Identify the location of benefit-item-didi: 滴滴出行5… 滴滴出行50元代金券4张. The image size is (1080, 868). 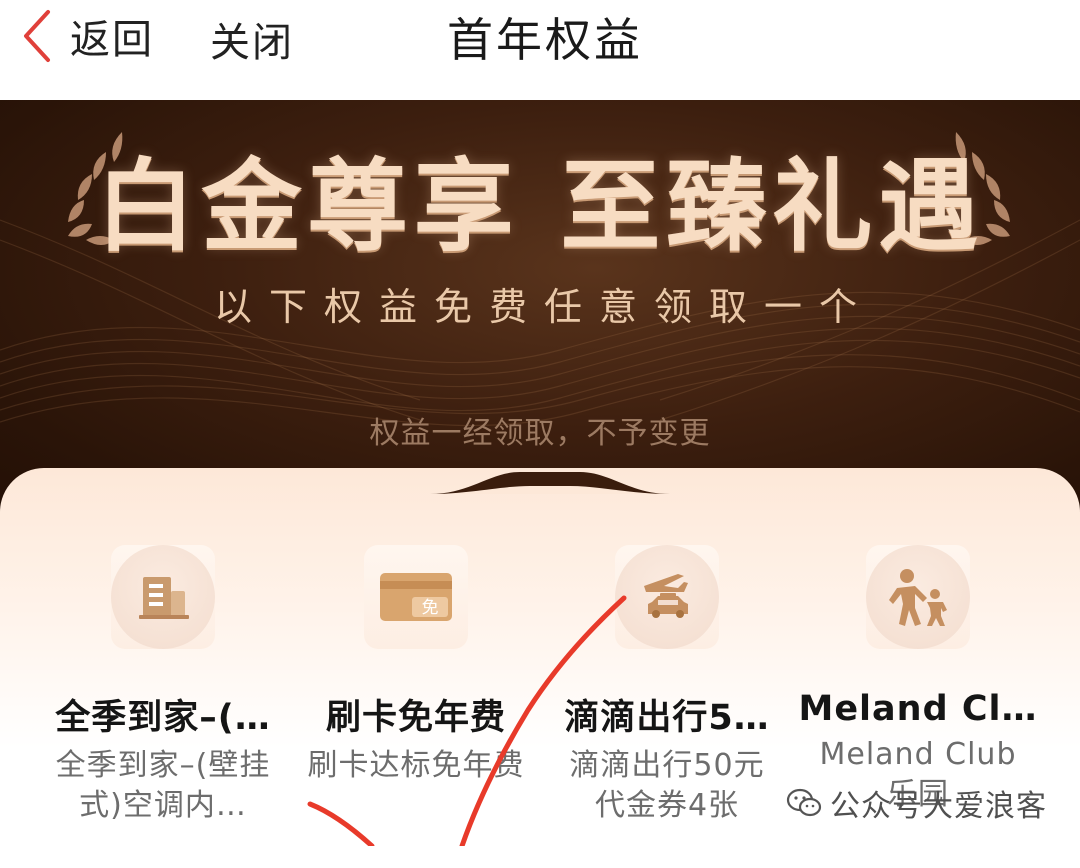
(667, 685).